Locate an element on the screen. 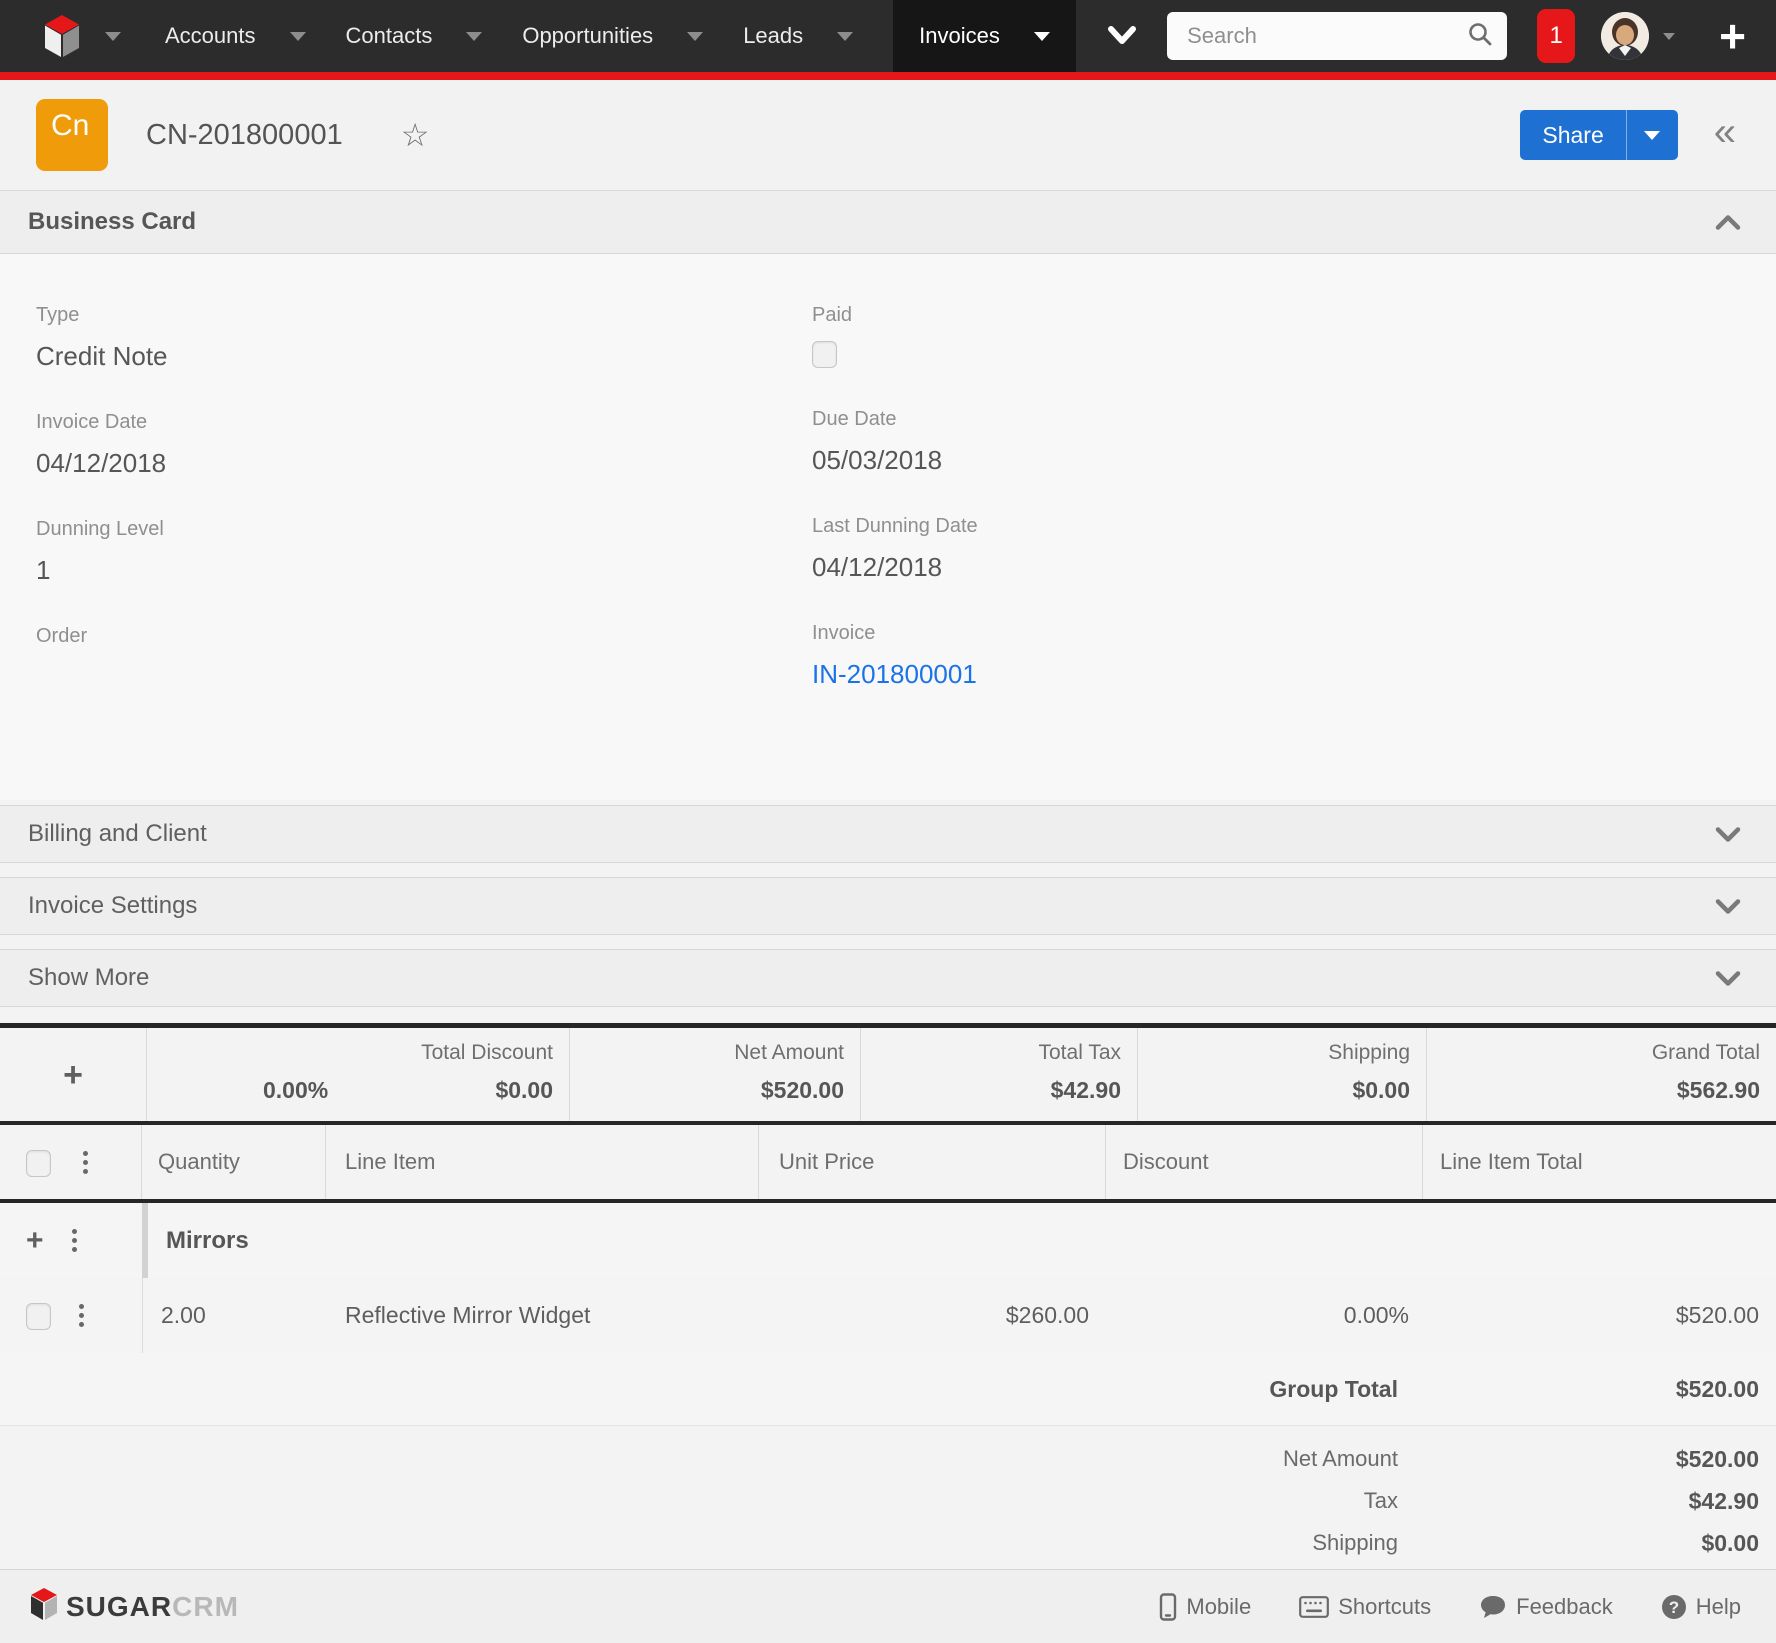  quick-create-plus-icon: + is located at coordinates (1732, 36).